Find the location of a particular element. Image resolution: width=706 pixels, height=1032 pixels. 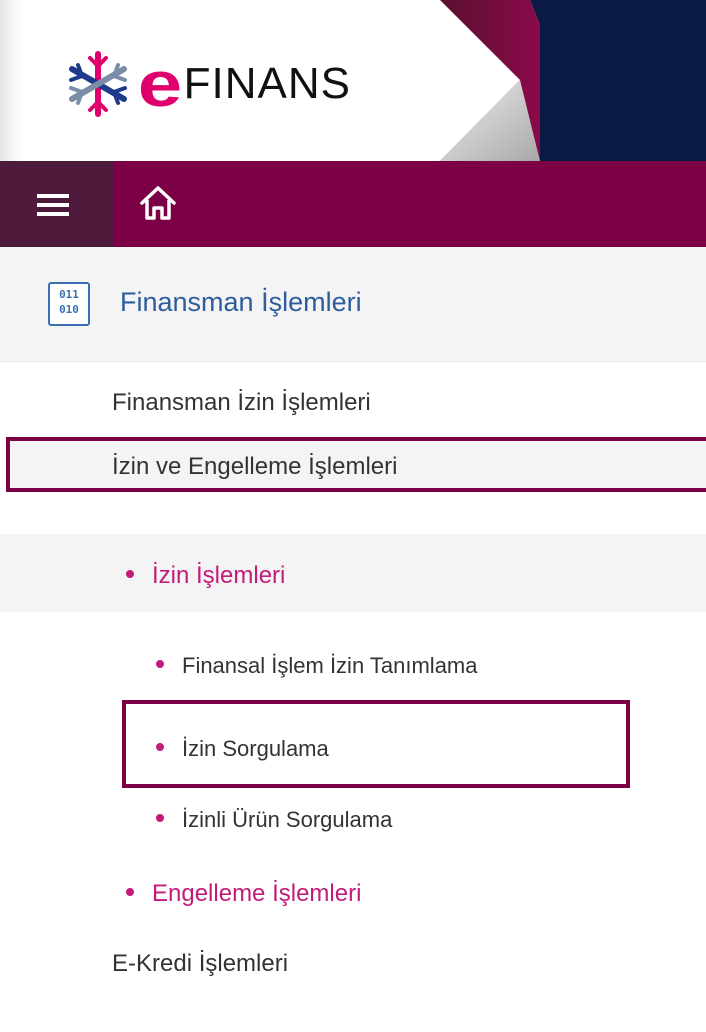

section-title: Finansman İşlemleri is located at coordinates (241, 302).